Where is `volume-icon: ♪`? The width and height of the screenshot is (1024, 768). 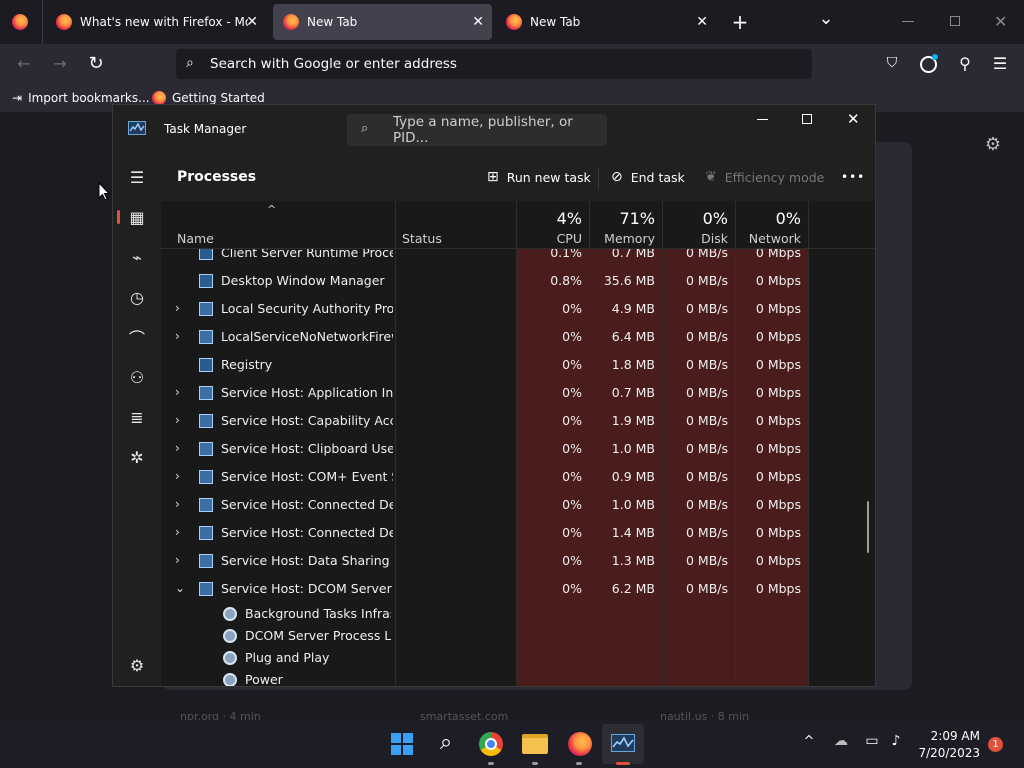 volume-icon: ♪ is located at coordinates (896, 741).